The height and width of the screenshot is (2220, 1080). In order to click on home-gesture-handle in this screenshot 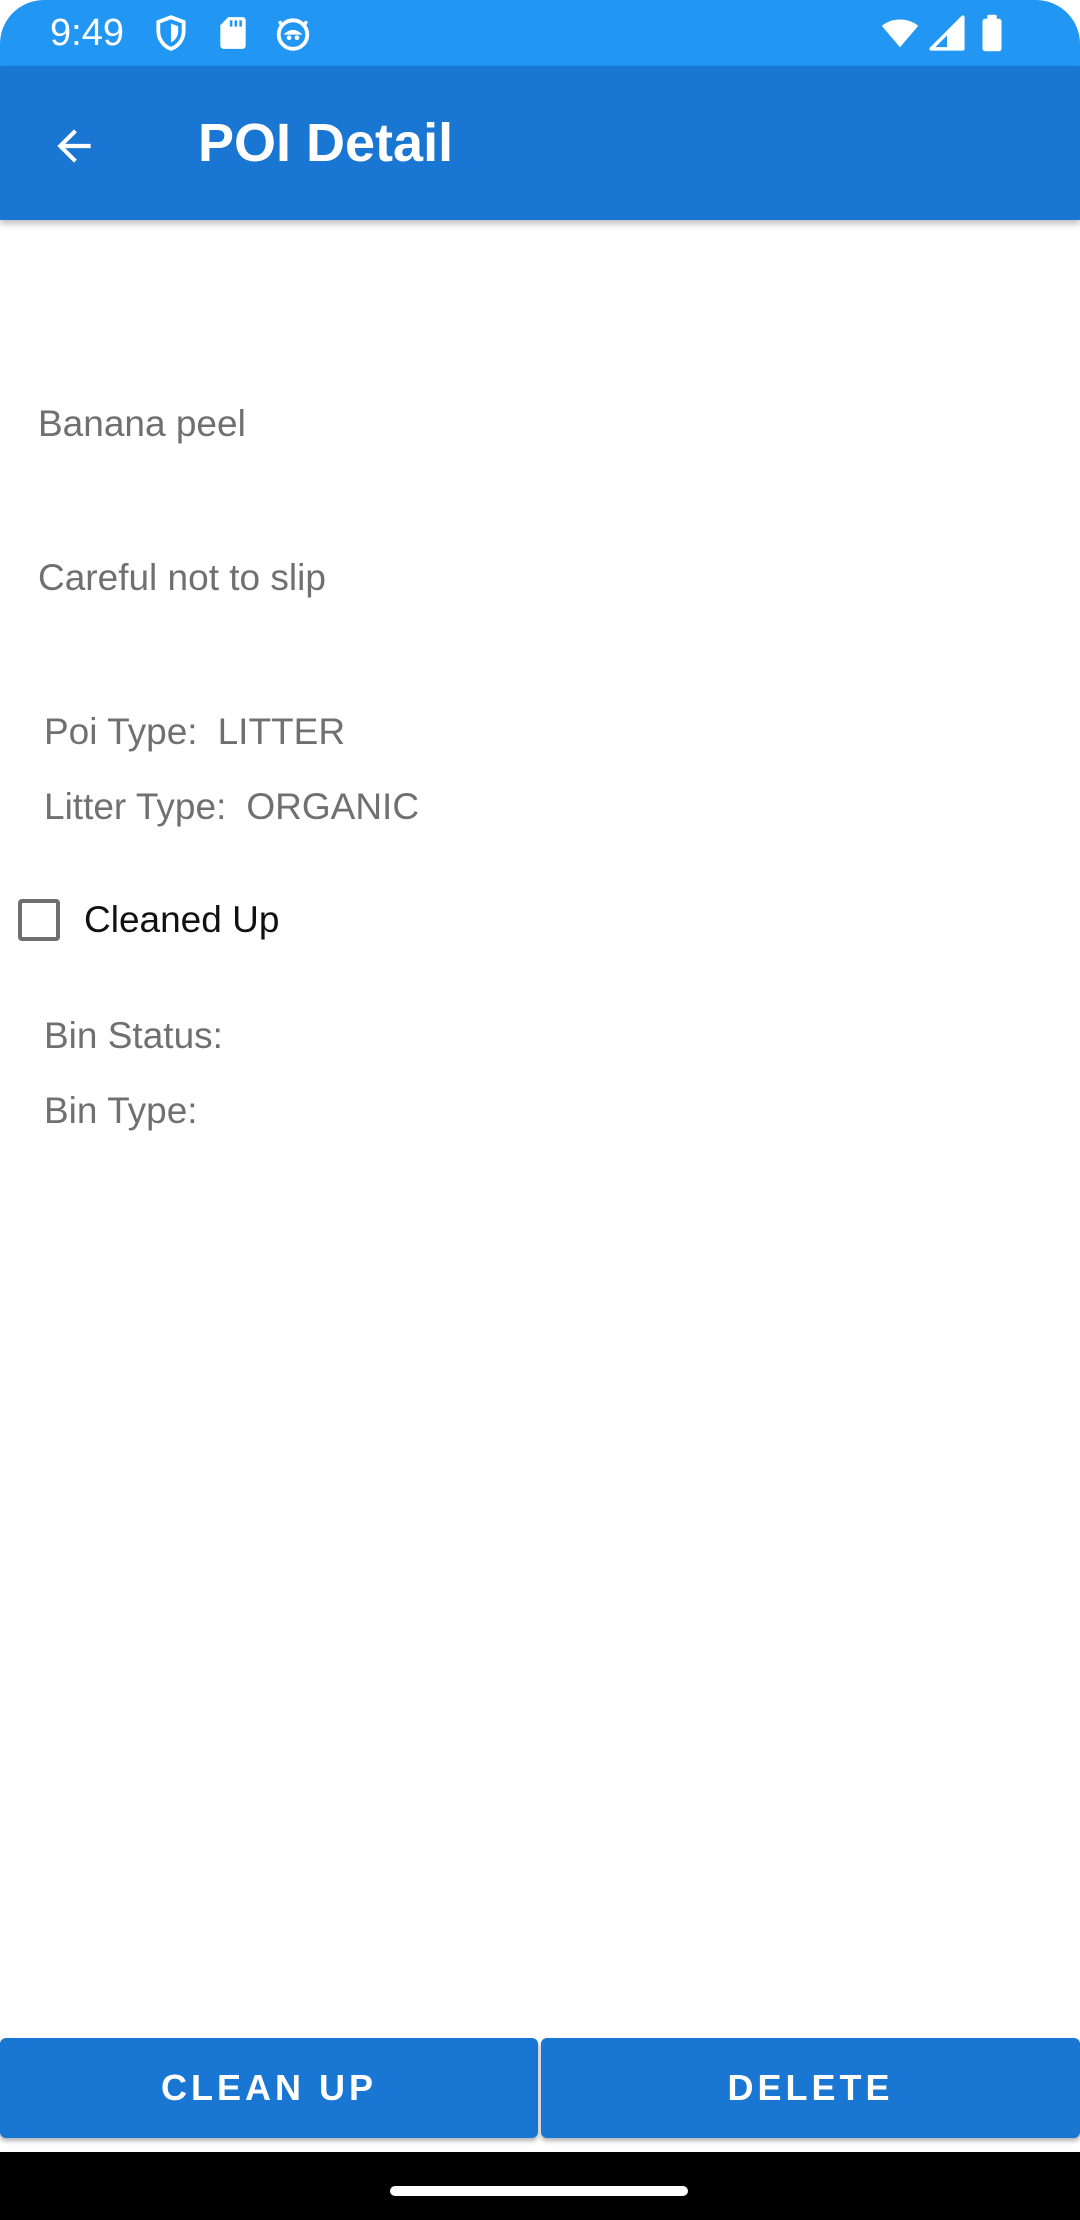, I will do `click(539, 2191)`.